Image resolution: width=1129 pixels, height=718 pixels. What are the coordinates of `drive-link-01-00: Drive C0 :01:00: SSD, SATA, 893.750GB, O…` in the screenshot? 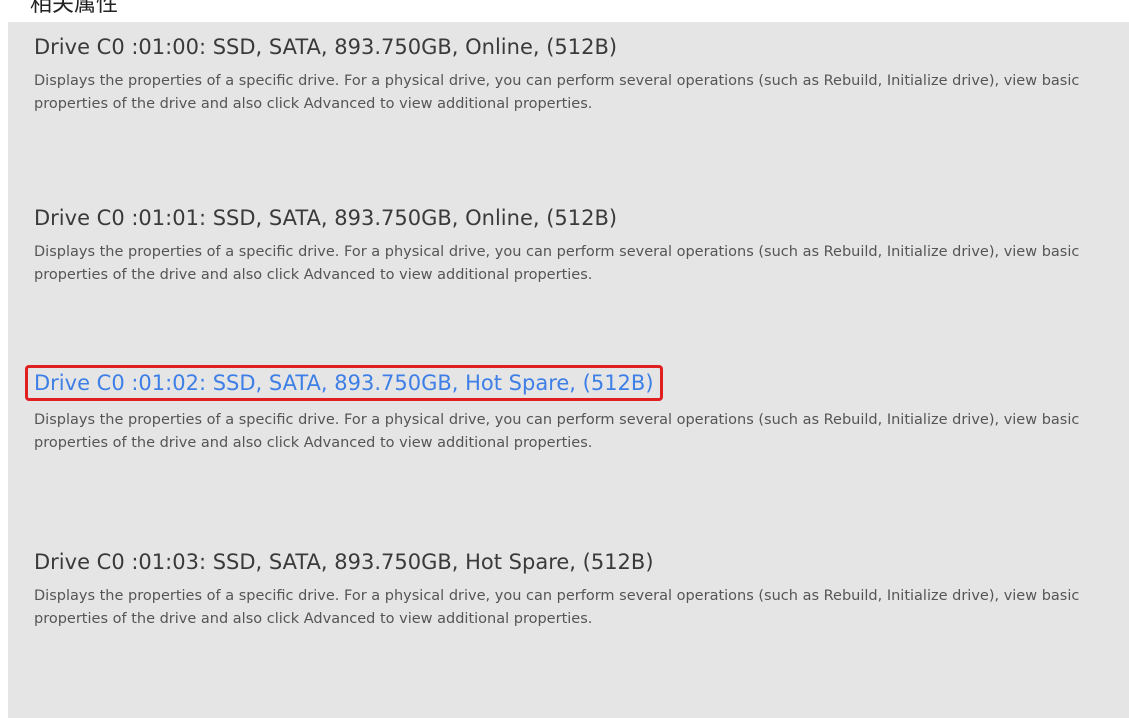 It's located at (325, 47).